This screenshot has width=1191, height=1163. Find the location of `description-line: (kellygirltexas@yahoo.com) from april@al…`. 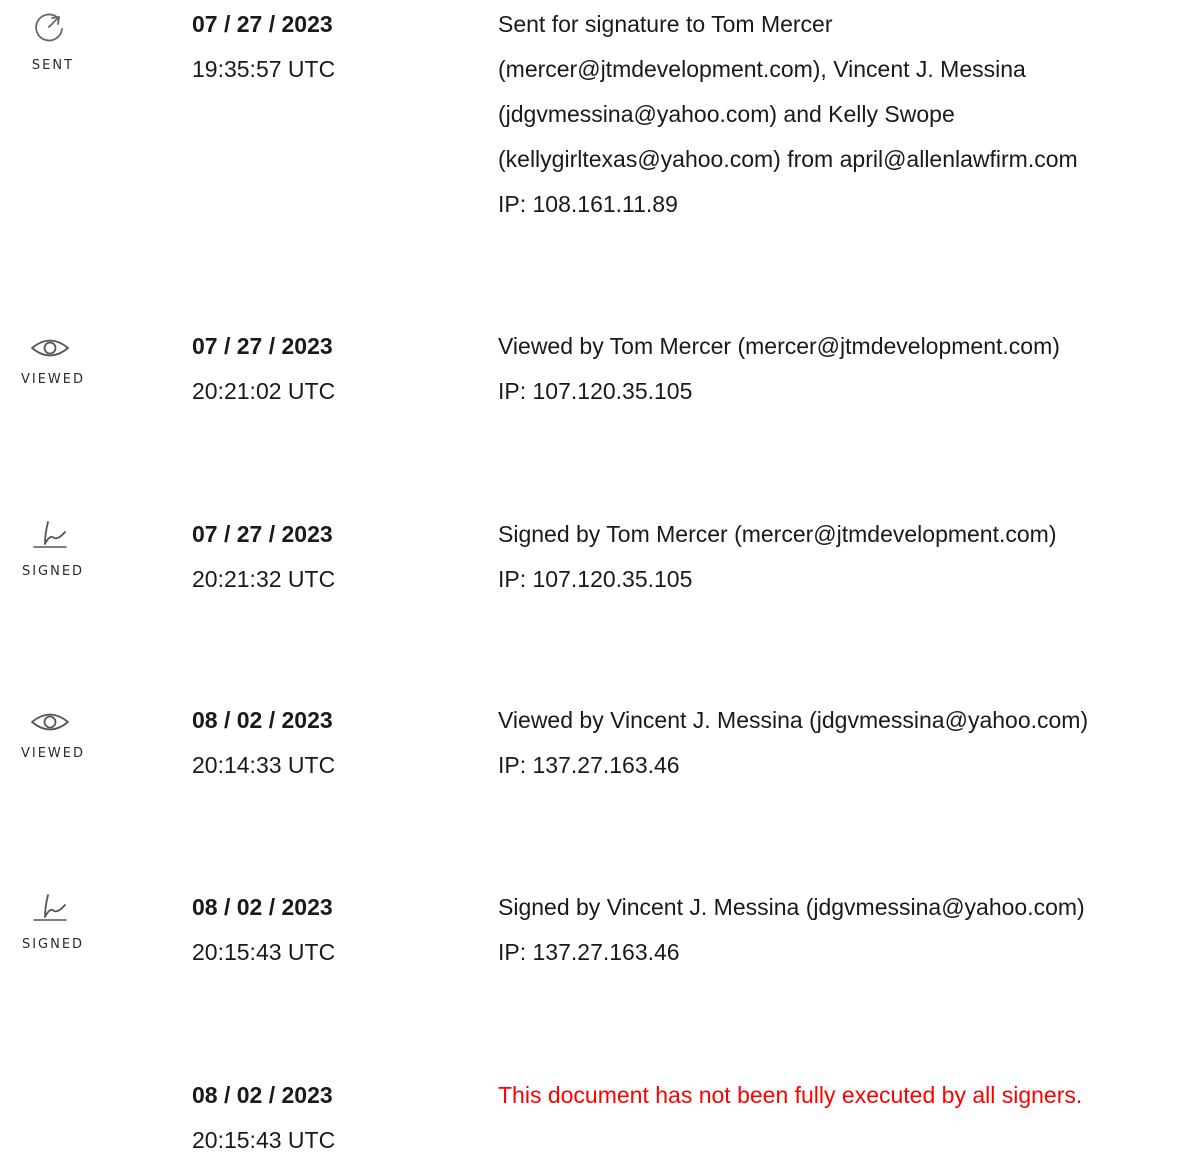

description-line: (kellygirltexas@yahoo.com) from april@al… is located at coordinates (788, 159).